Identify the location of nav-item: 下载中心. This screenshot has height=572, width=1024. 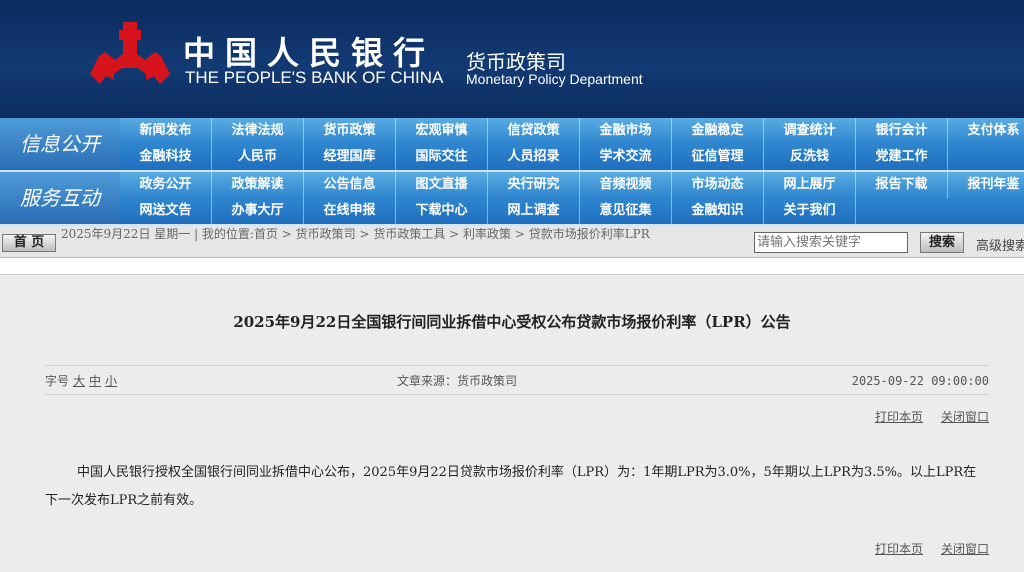
(442, 211).